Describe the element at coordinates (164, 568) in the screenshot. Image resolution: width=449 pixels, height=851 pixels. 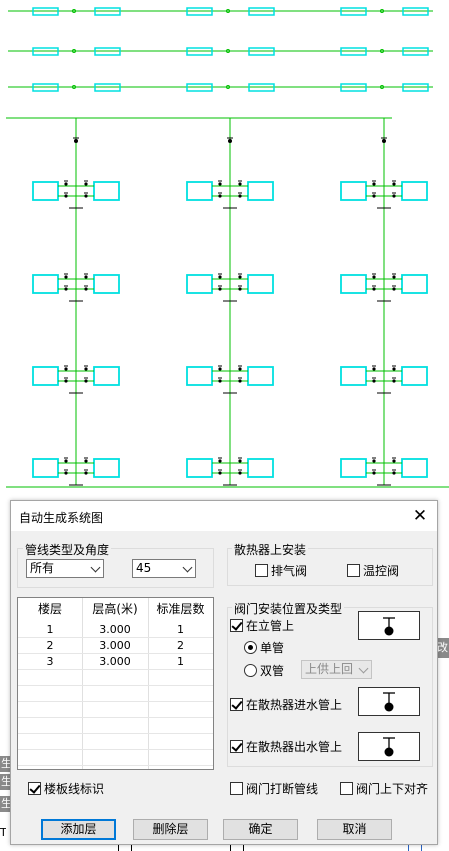
I see `angle-select: 45` at that location.